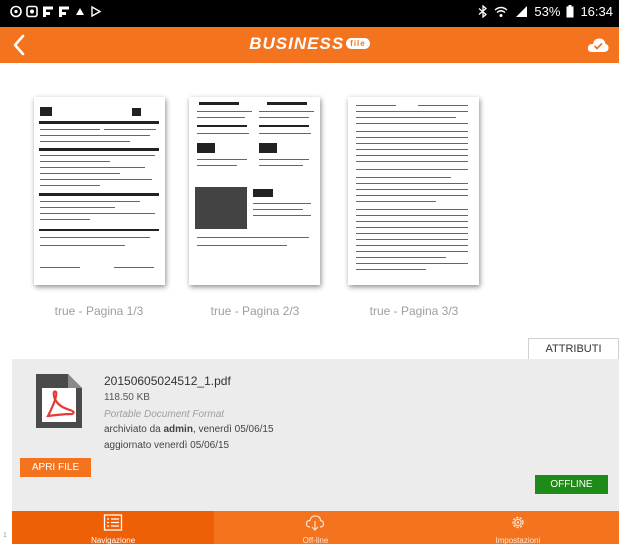  What do you see at coordinates (522, 11) in the screenshot?
I see `signal-icon` at bounding box center [522, 11].